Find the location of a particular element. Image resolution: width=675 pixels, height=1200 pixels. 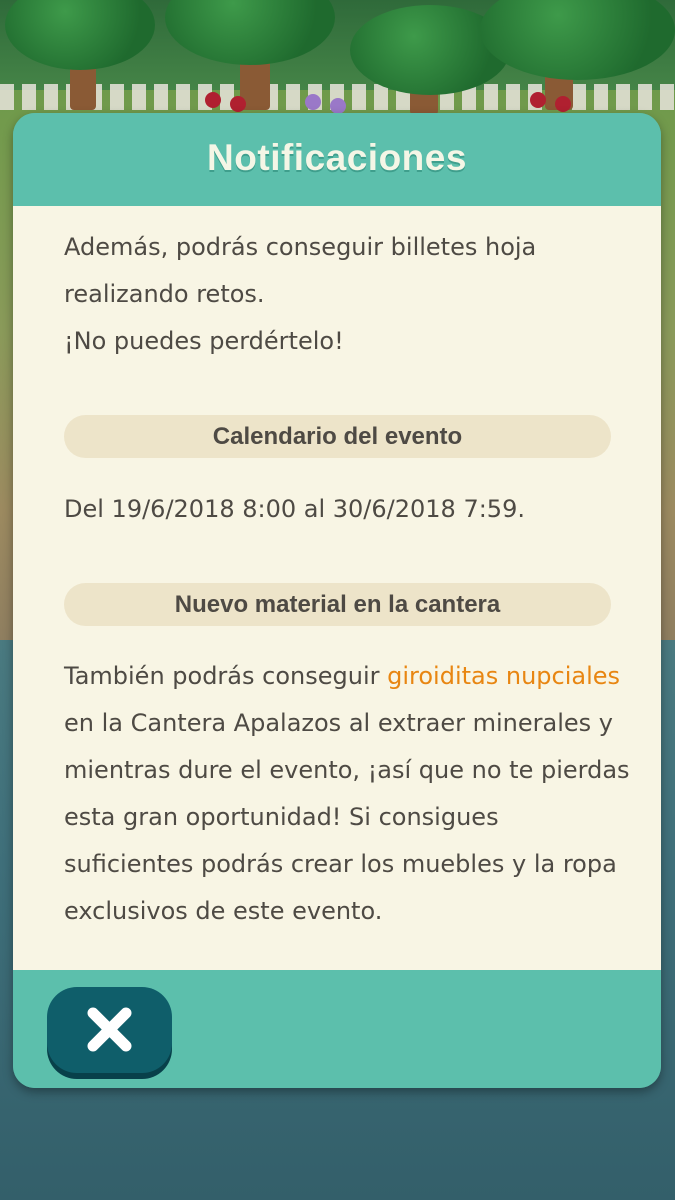

dialog-header: Notificaciones is located at coordinates (337, 159).